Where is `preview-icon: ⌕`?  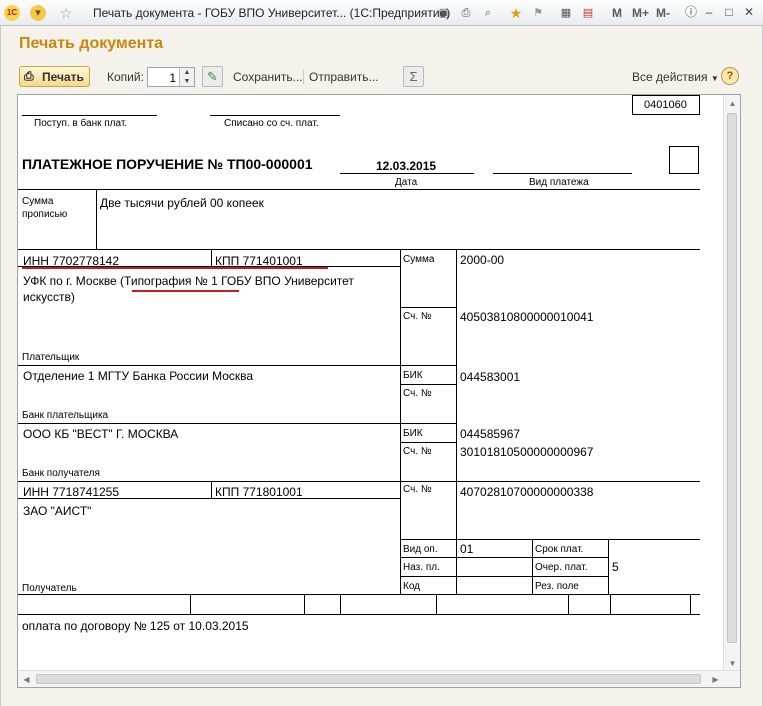
preview-icon: ⌕ is located at coordinates (488, 13).